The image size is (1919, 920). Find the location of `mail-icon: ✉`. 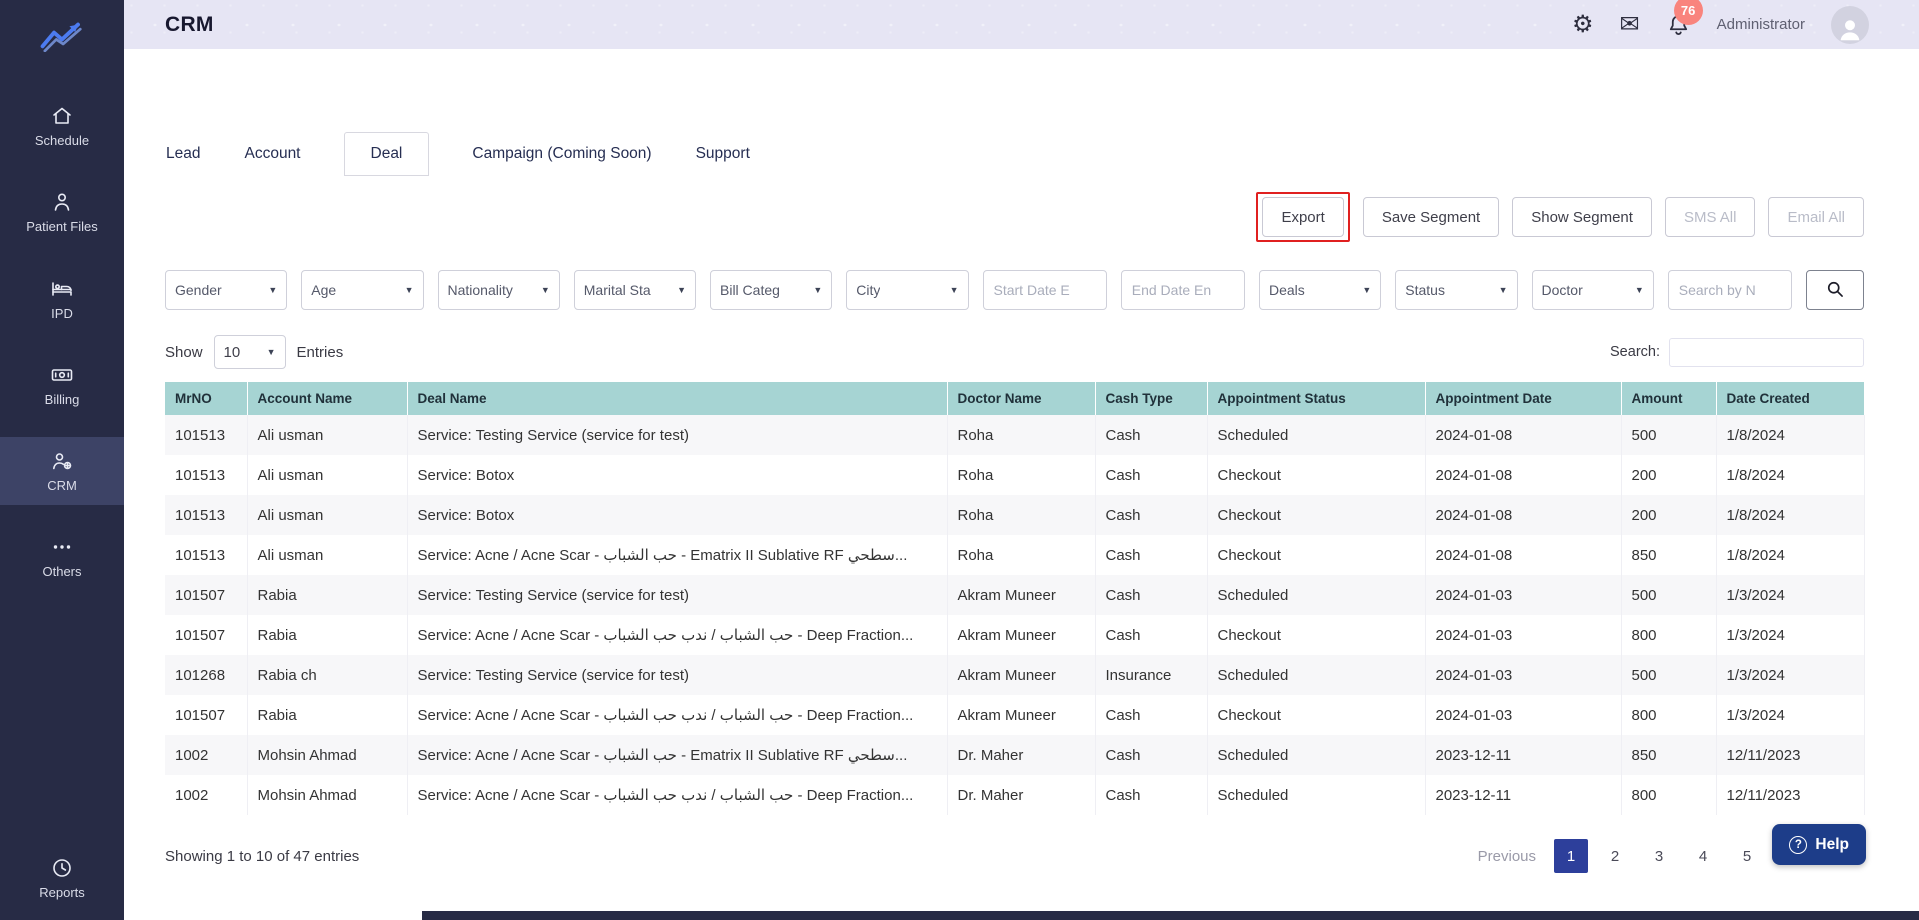

mail-icon: ✉ is located at coordinates (1630, 24).